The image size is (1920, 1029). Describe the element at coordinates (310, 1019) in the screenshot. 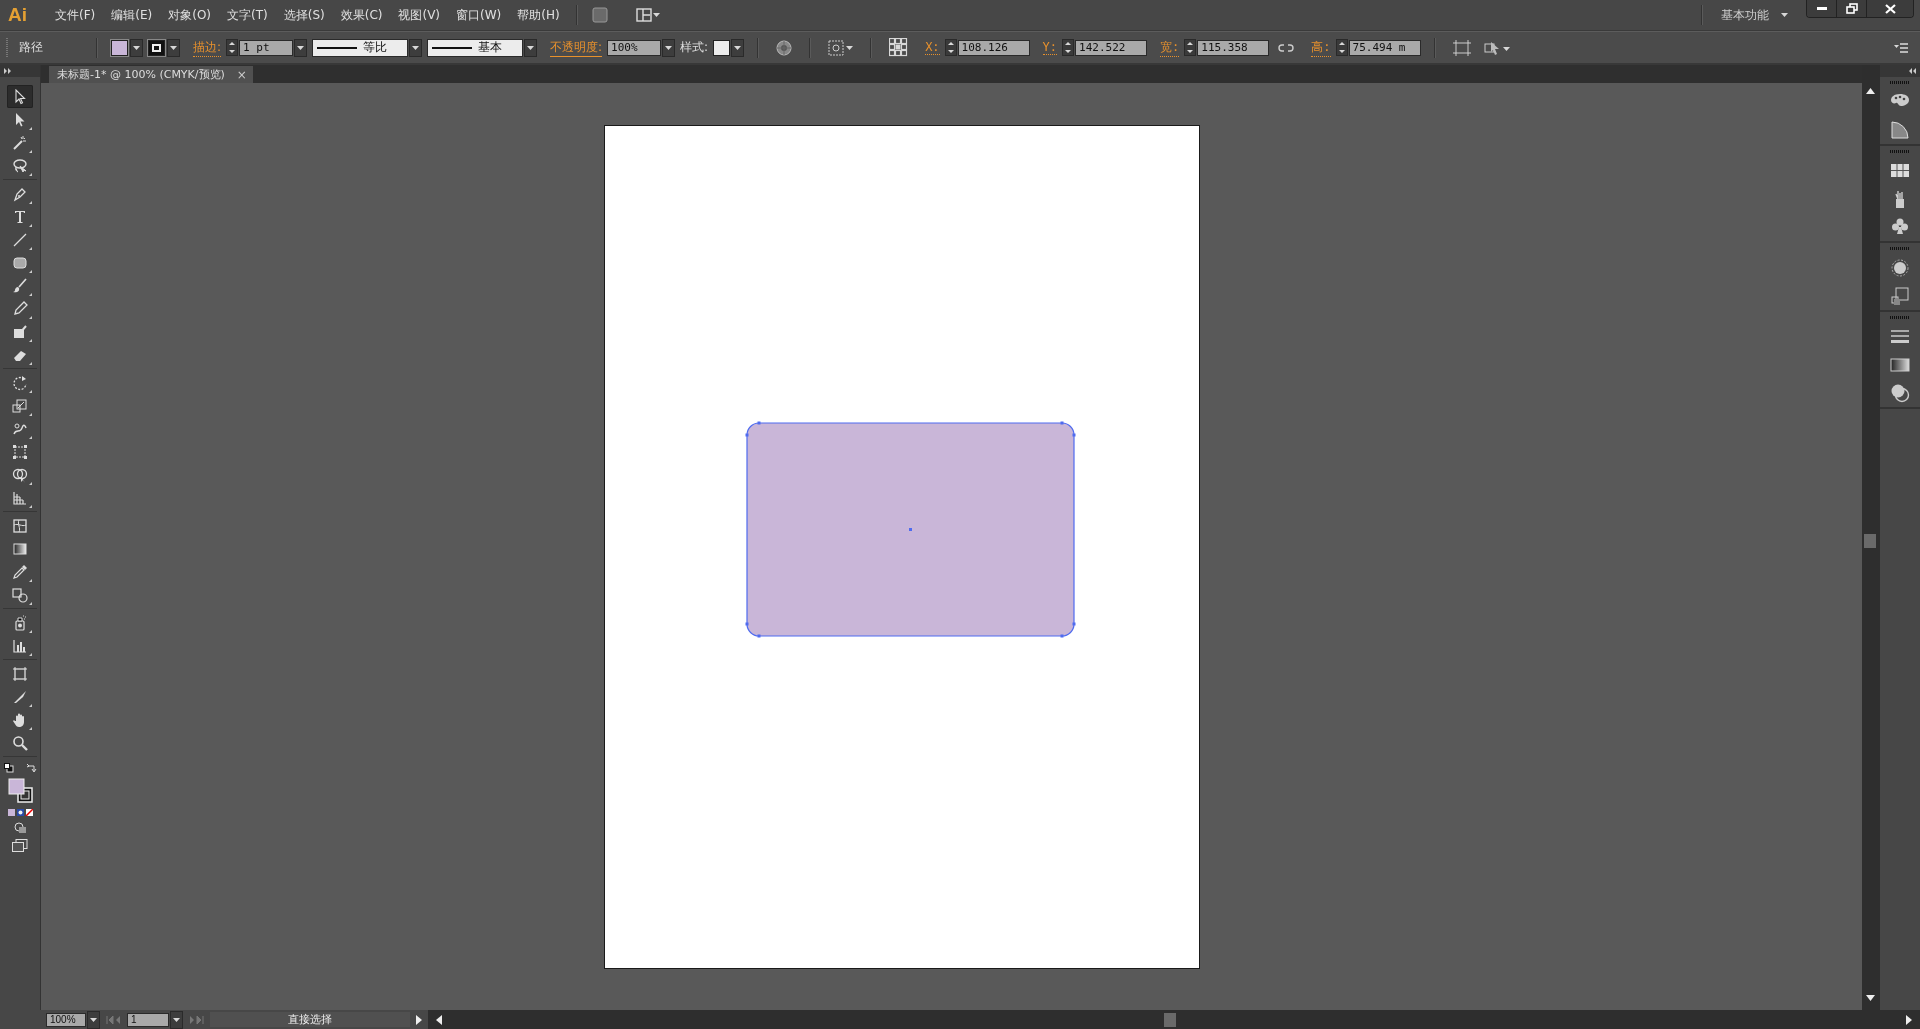

I see `current-tool-label: 直接选择` at that location.